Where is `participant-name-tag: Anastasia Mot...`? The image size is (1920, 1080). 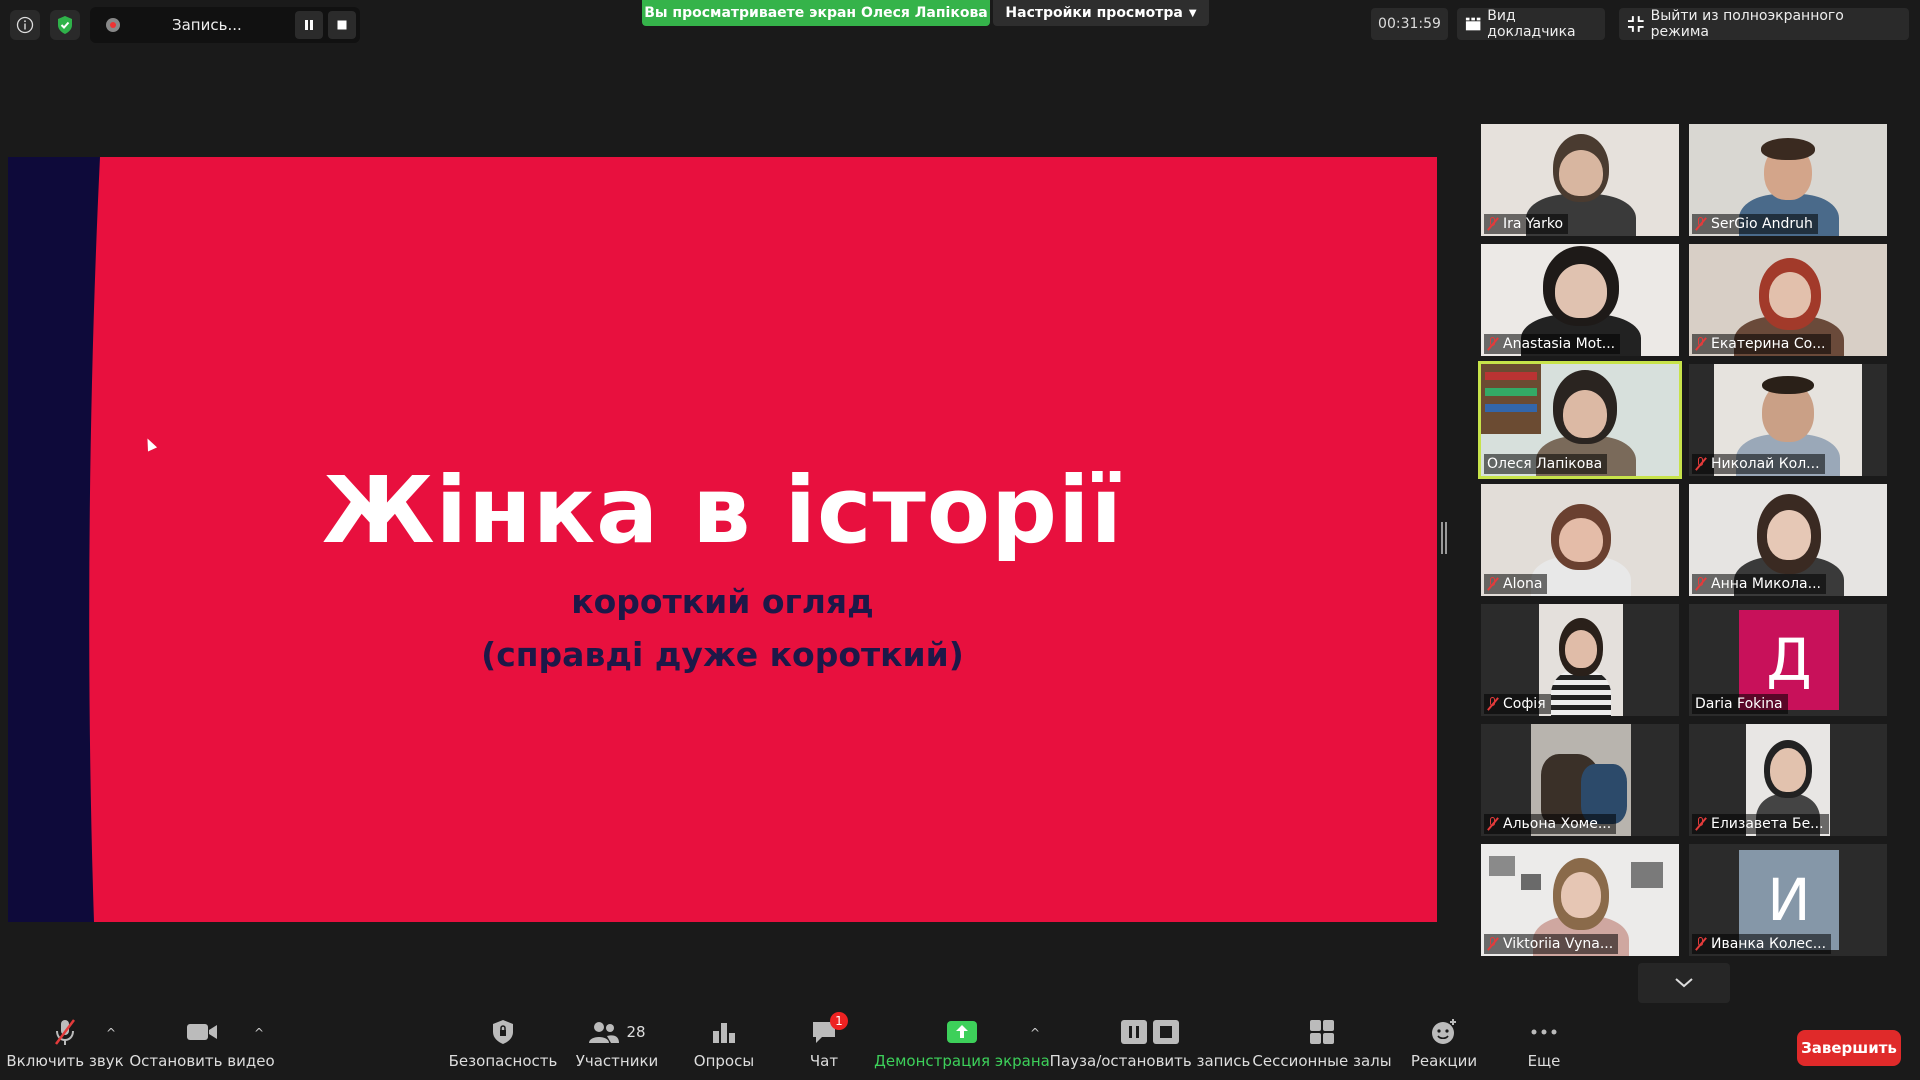 participant-name-tag: Anastasia Mot... is located at coordinates (1552, 344).